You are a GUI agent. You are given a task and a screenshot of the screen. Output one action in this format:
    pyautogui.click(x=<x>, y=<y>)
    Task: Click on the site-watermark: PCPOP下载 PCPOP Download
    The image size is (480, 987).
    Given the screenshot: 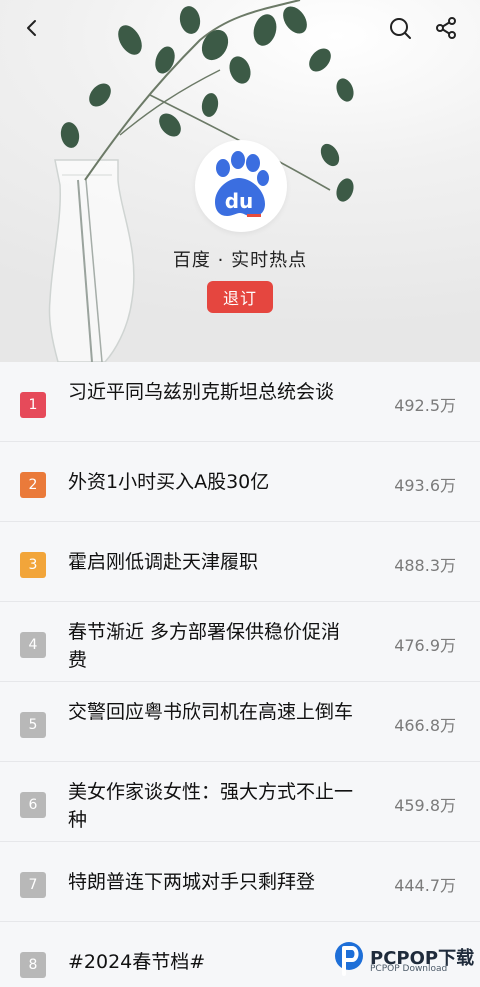 What is the action you would take?
    pyautogui.click(x=405, y=960)
    